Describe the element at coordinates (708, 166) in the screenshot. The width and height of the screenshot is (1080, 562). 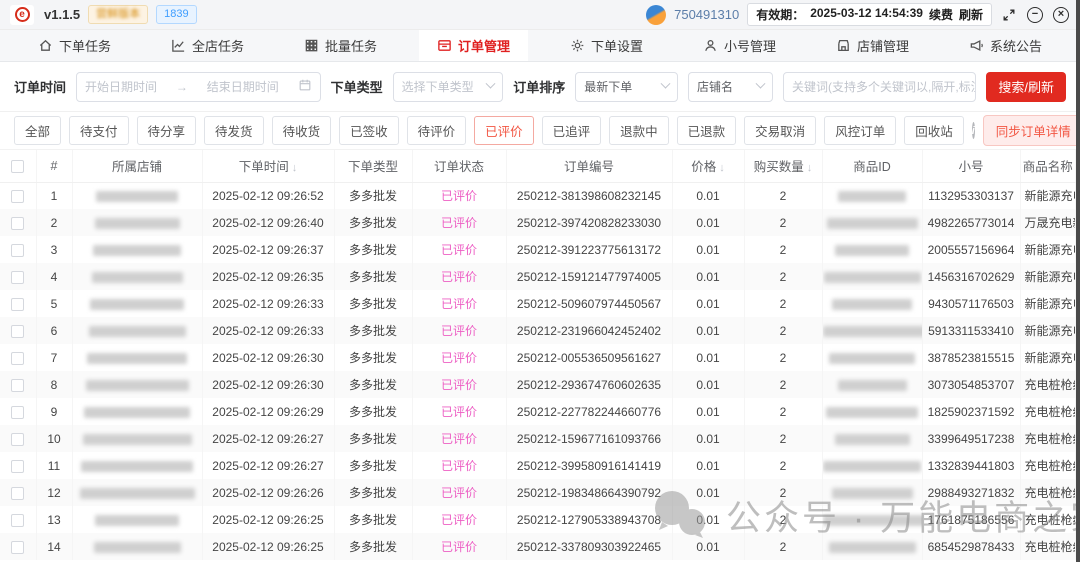
I see `column-header-7: 价格 ↓` at that location.